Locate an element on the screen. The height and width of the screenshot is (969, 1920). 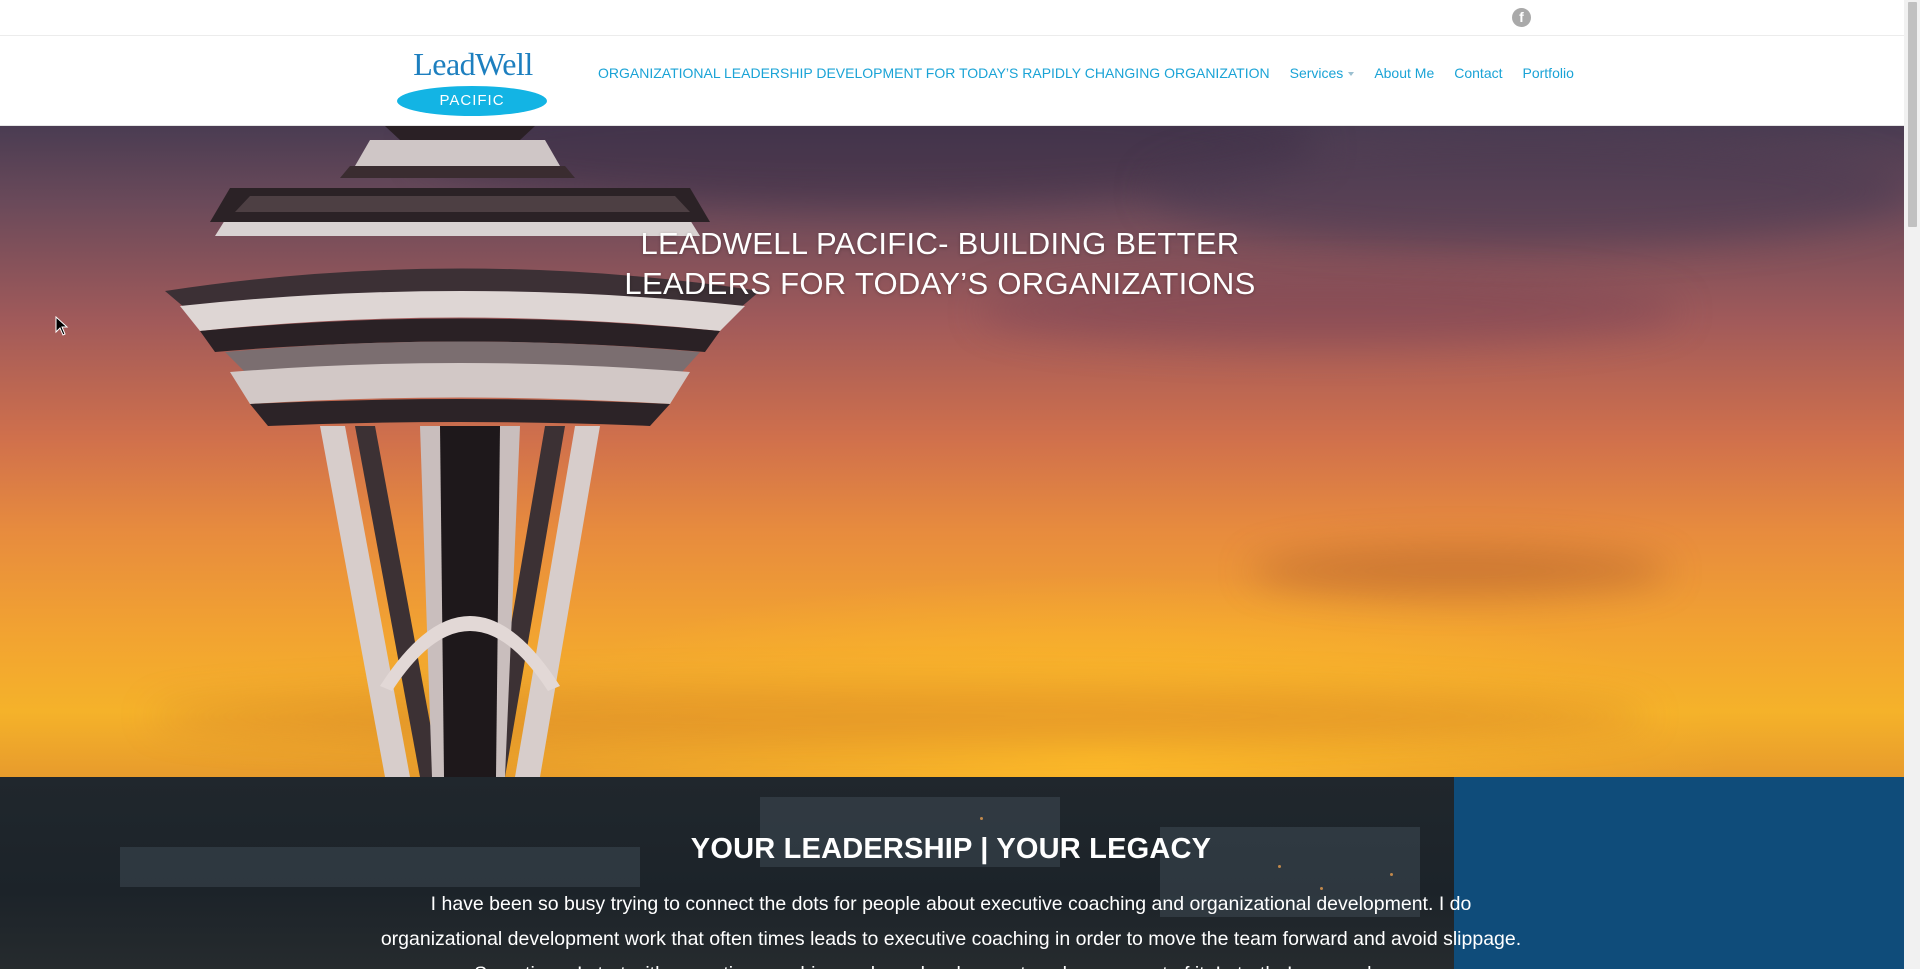
facebook-icon: f is located at coordinates (1521, 17).